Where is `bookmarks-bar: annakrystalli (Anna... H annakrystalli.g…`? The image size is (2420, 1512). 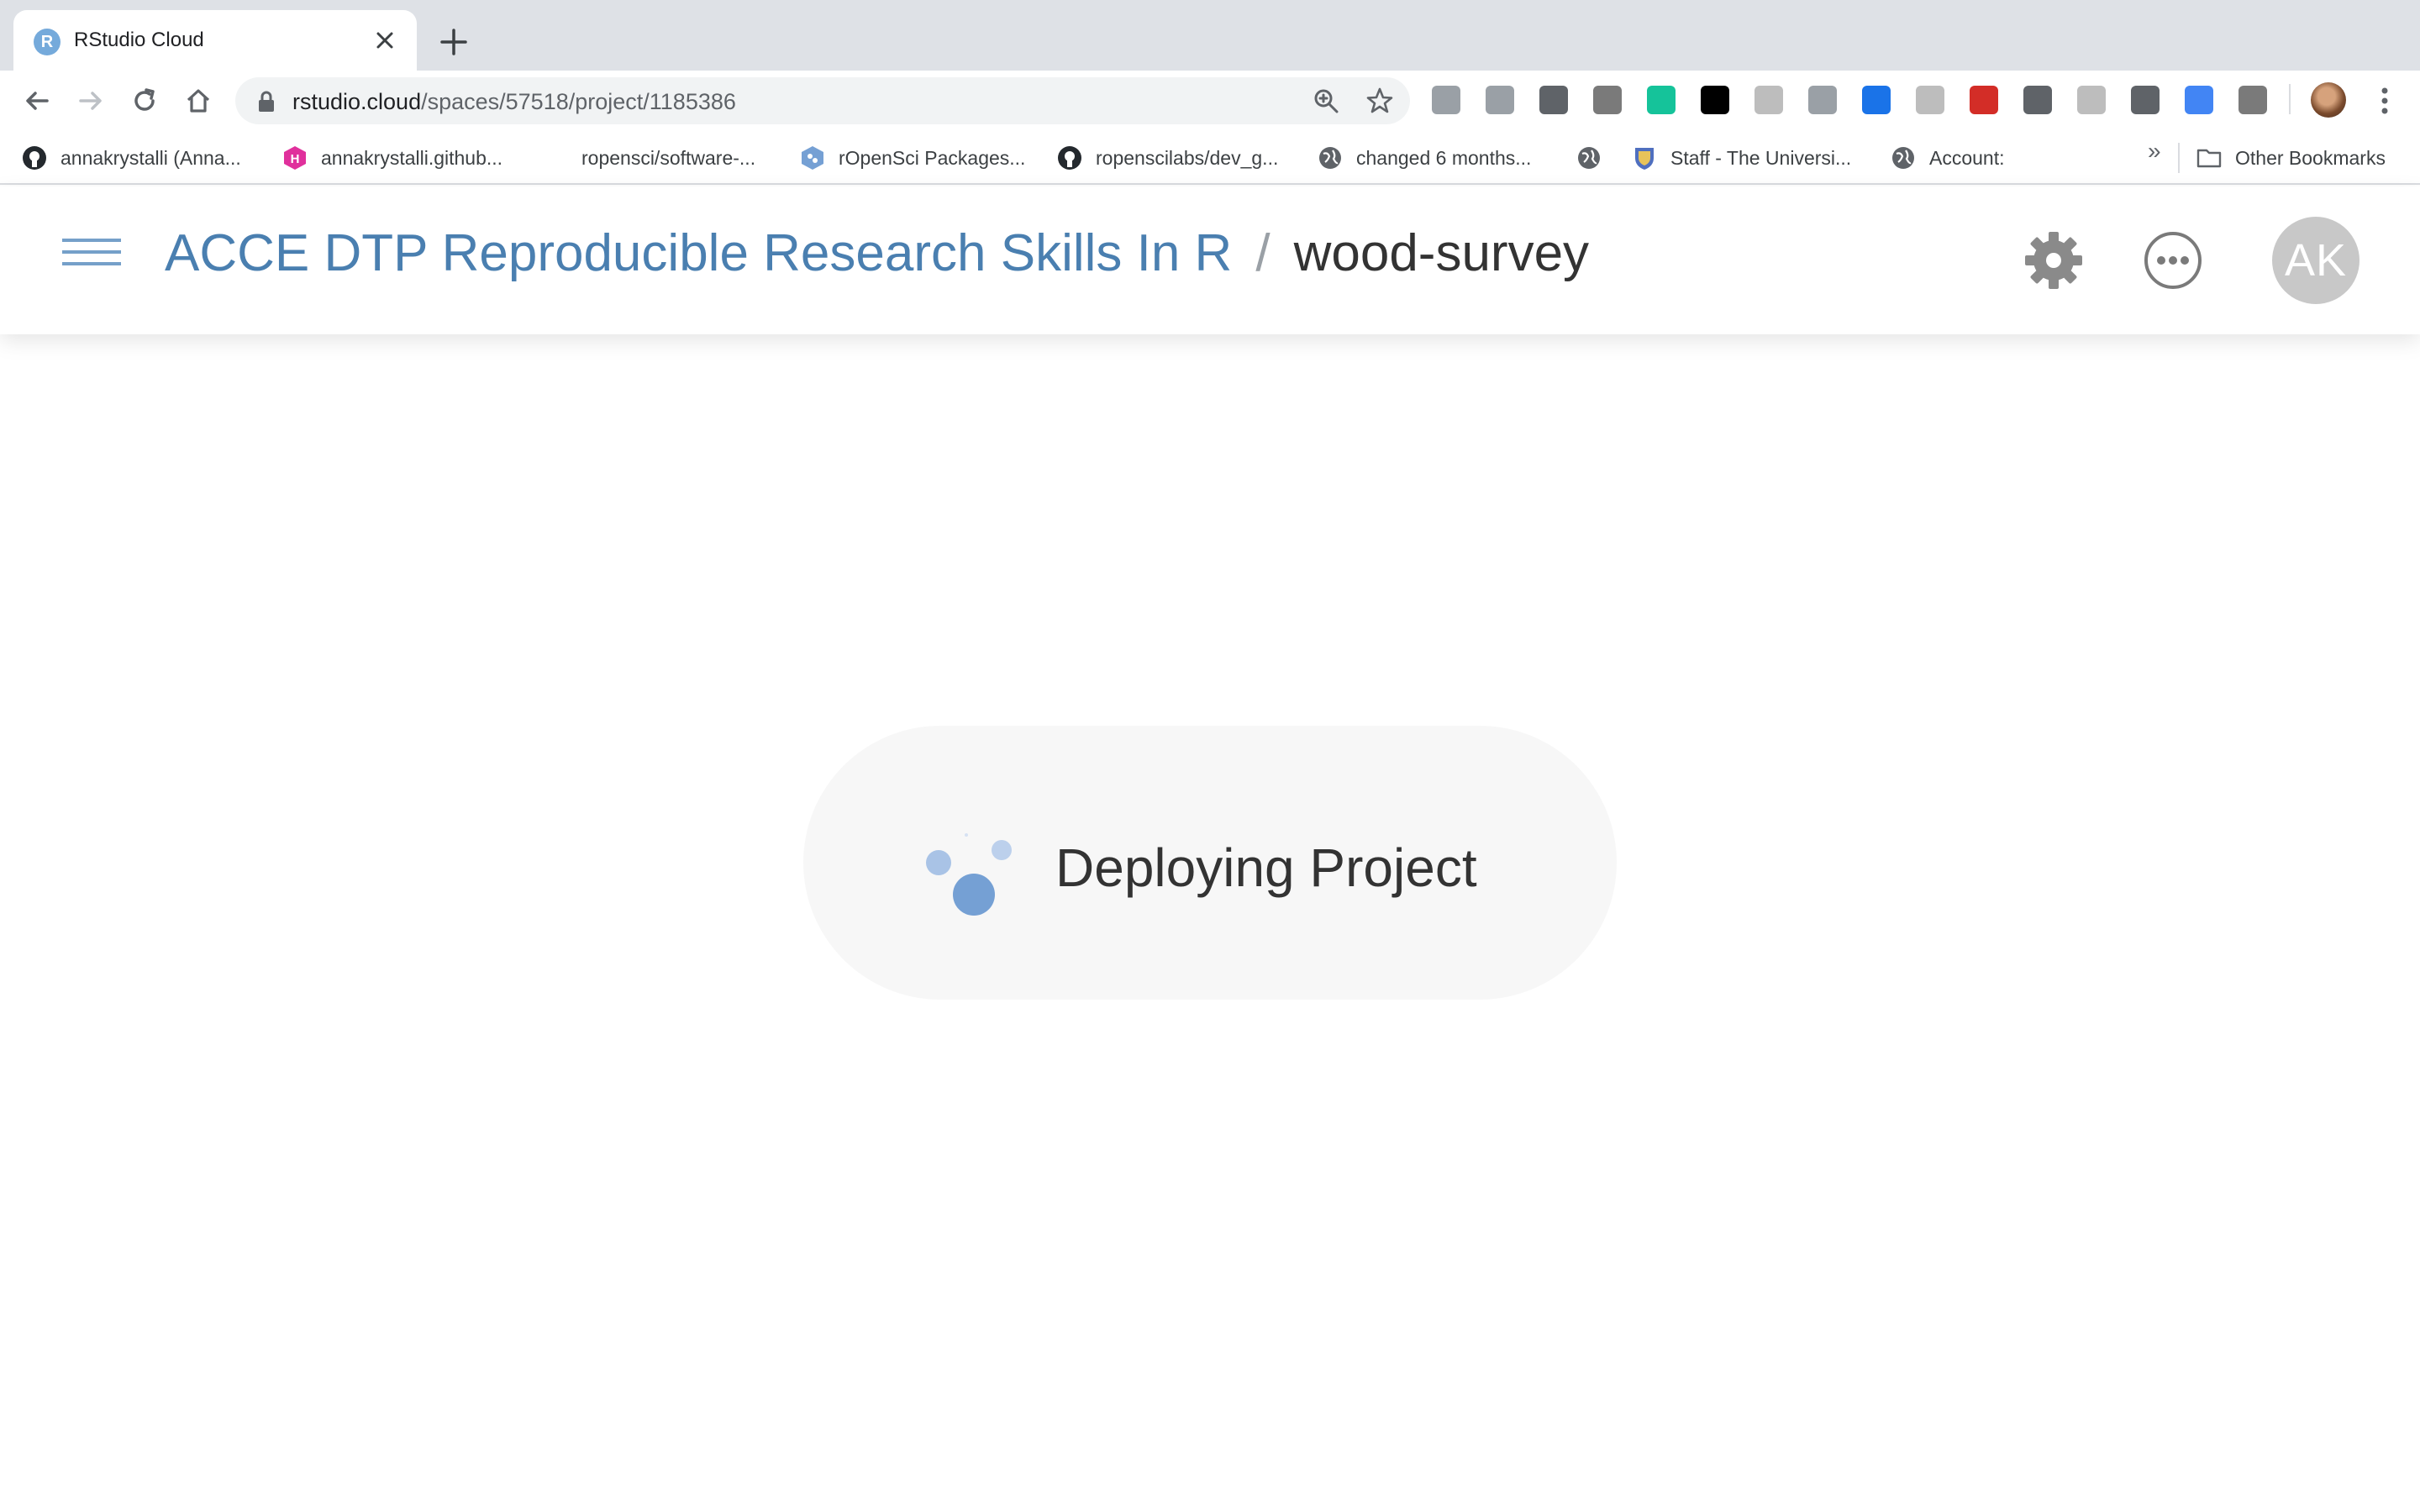 bookmarks-bar: annakrystalli (Anna... H annakrystalli.g… is located at coordinates (1210, 158).